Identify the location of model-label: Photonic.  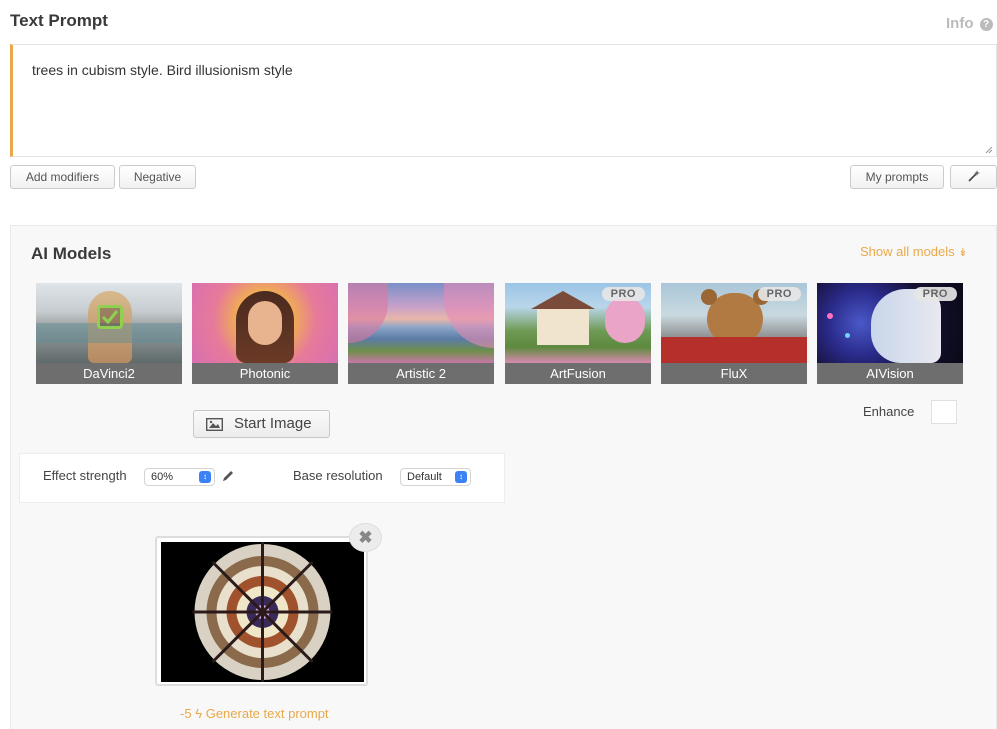
(265, 373).